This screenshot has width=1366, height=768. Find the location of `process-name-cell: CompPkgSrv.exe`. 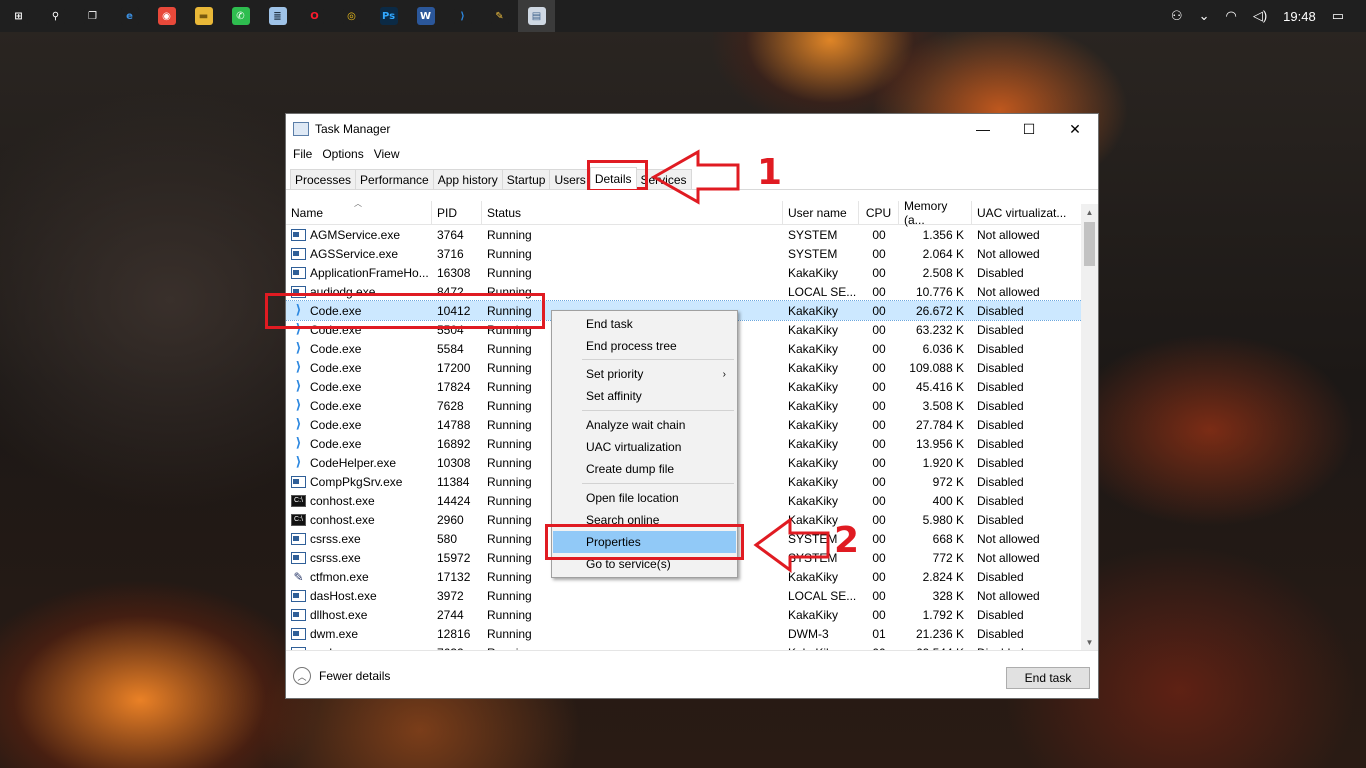

process-name-cell: CompPkgSrv.exe is located at coordinates (359, 482).